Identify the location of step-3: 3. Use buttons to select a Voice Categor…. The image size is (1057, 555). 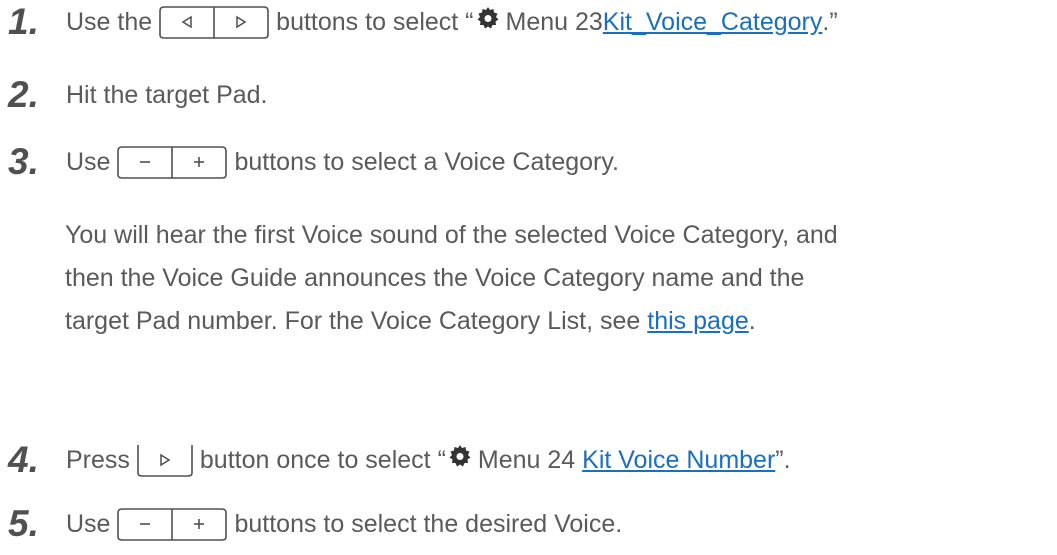
(309, 161).